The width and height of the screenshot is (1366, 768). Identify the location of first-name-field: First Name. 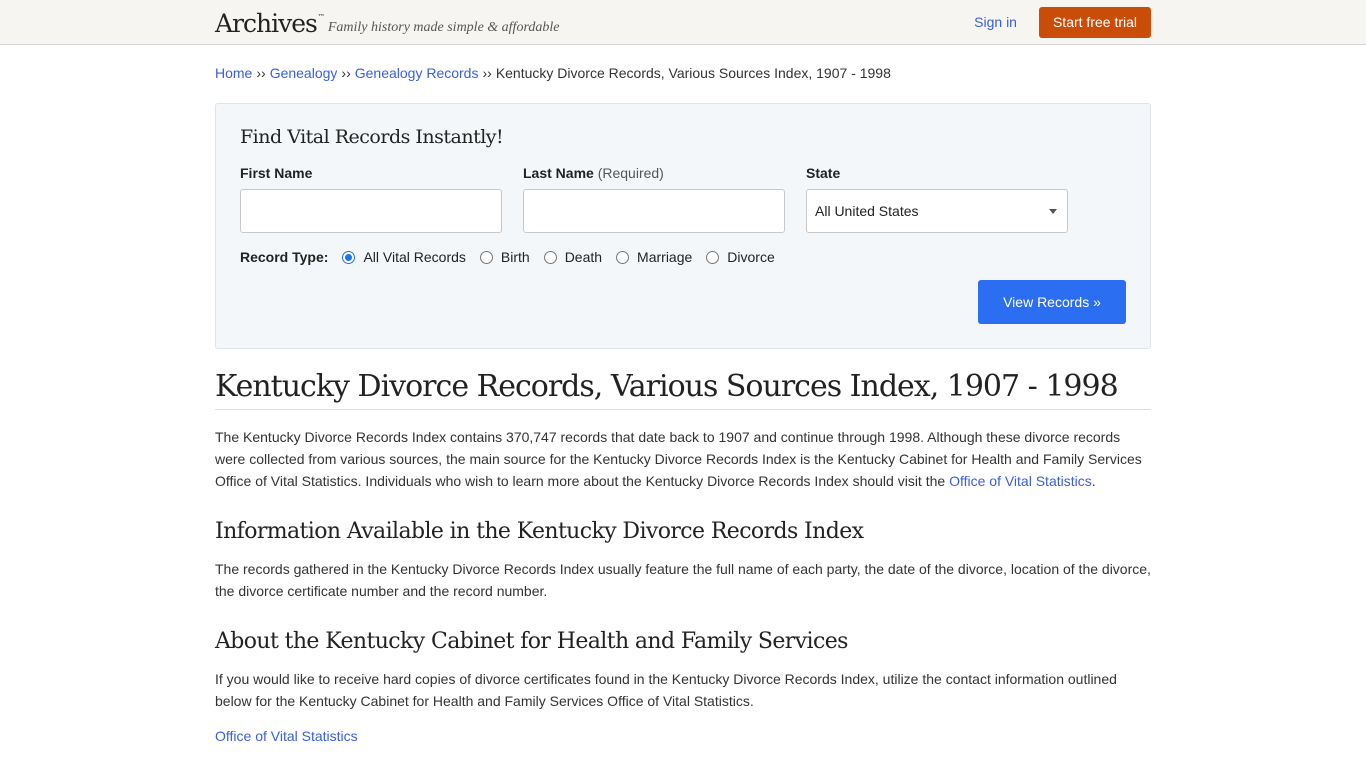
(371, 199).